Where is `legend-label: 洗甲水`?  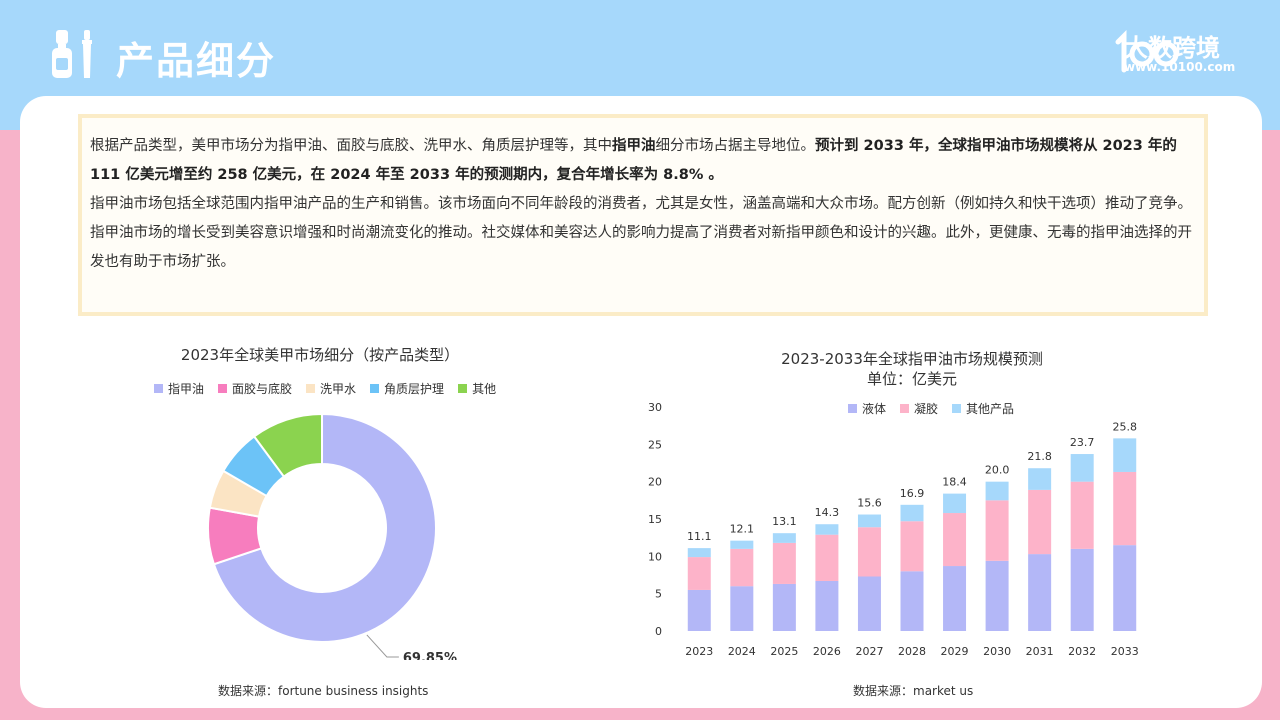
legend-label: 洗甲水 is located at coordinates (338, 389).